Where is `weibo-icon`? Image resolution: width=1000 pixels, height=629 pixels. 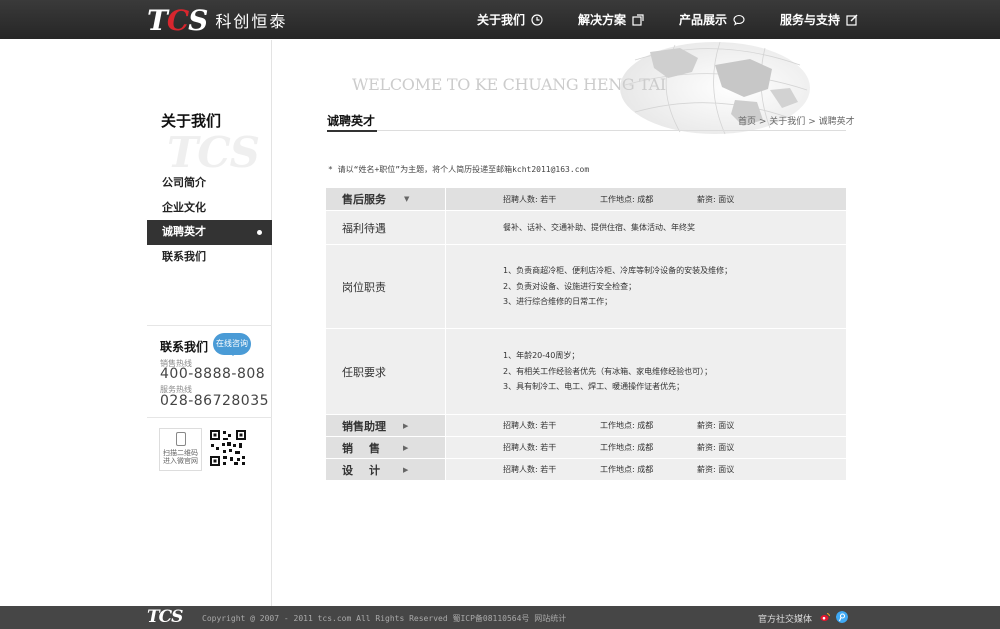 weibo-icon is located at coordinates (825, 617).